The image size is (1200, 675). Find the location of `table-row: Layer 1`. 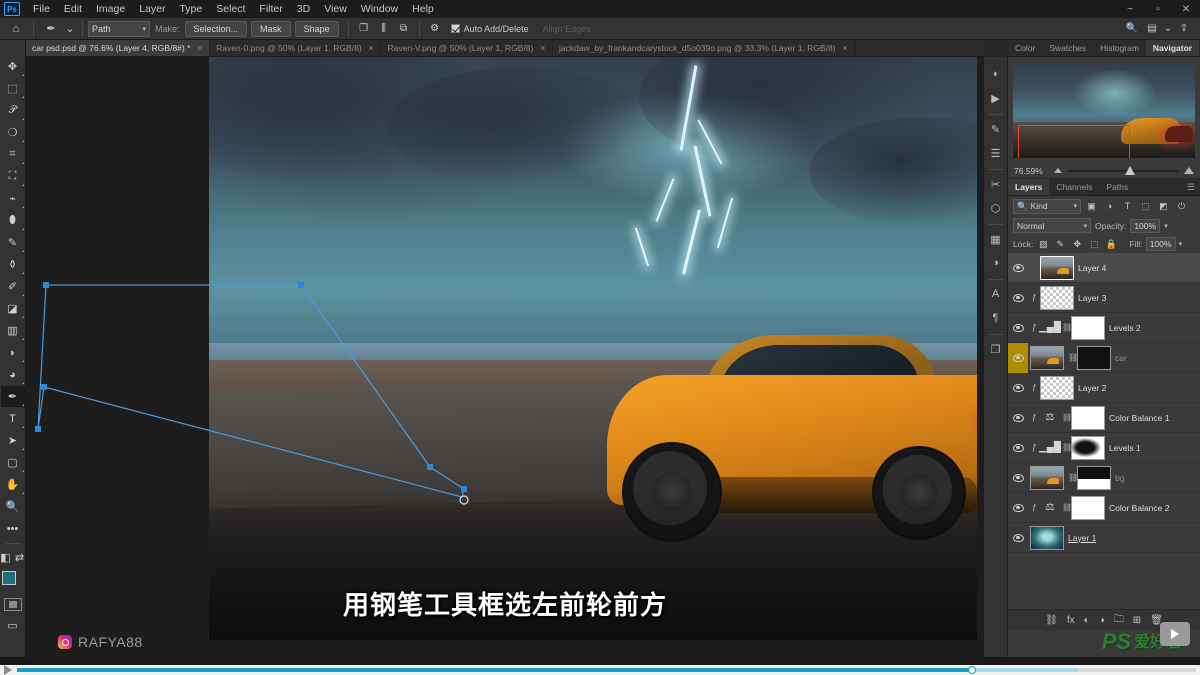

table-row: Layer 1 is located at coordinates (1104, 538).